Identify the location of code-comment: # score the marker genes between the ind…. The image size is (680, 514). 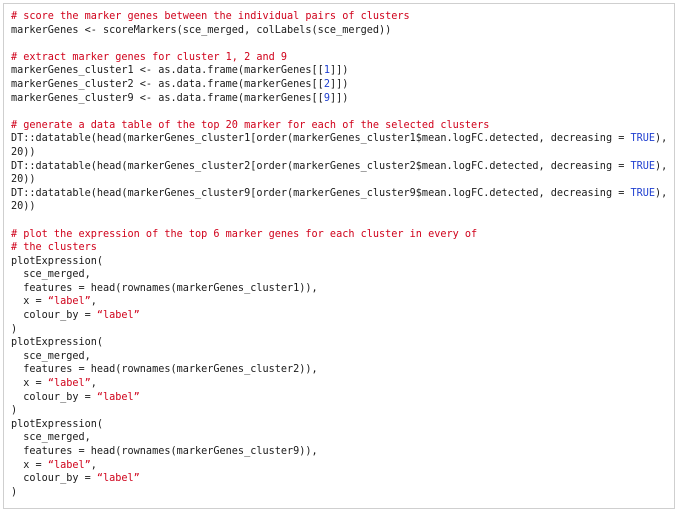
(210, 16).